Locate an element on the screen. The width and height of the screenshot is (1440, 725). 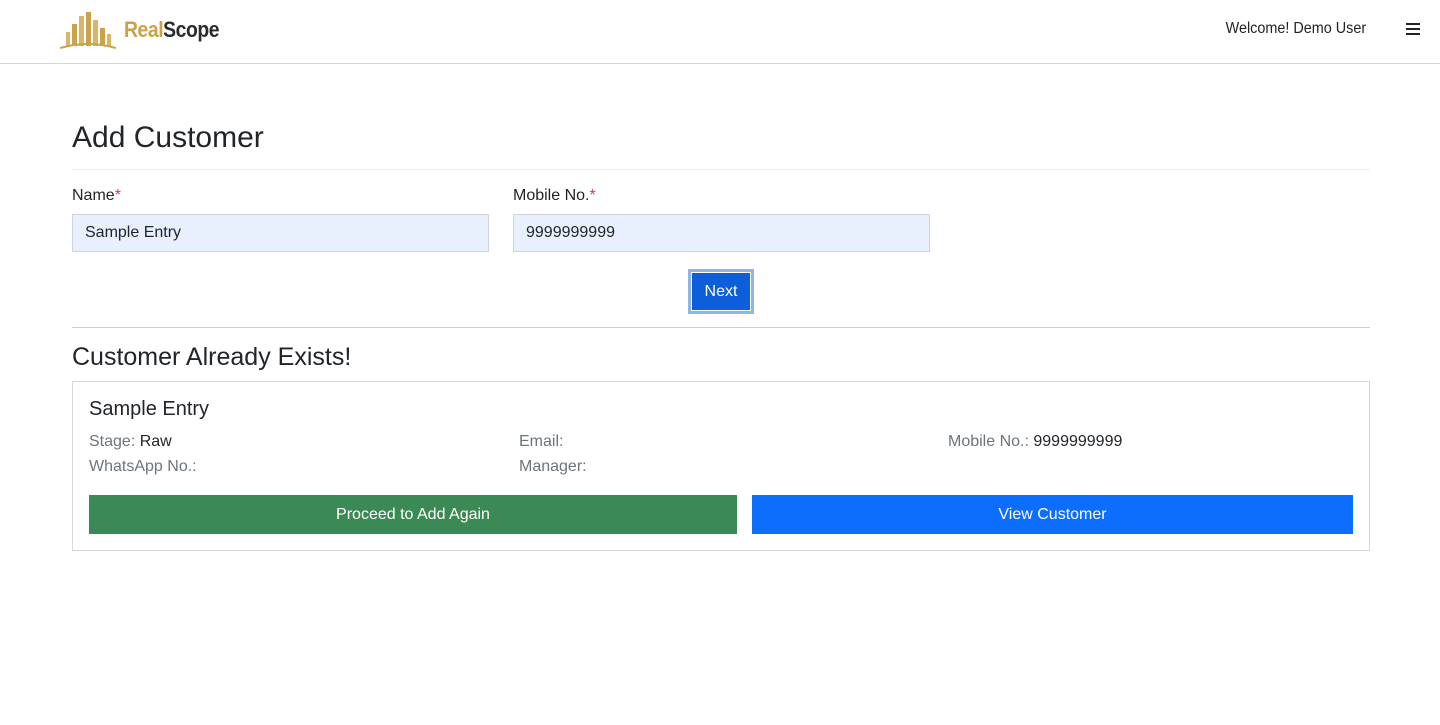
welcome-text: Welcome! Demo User is located at coordinates (1295, 28).